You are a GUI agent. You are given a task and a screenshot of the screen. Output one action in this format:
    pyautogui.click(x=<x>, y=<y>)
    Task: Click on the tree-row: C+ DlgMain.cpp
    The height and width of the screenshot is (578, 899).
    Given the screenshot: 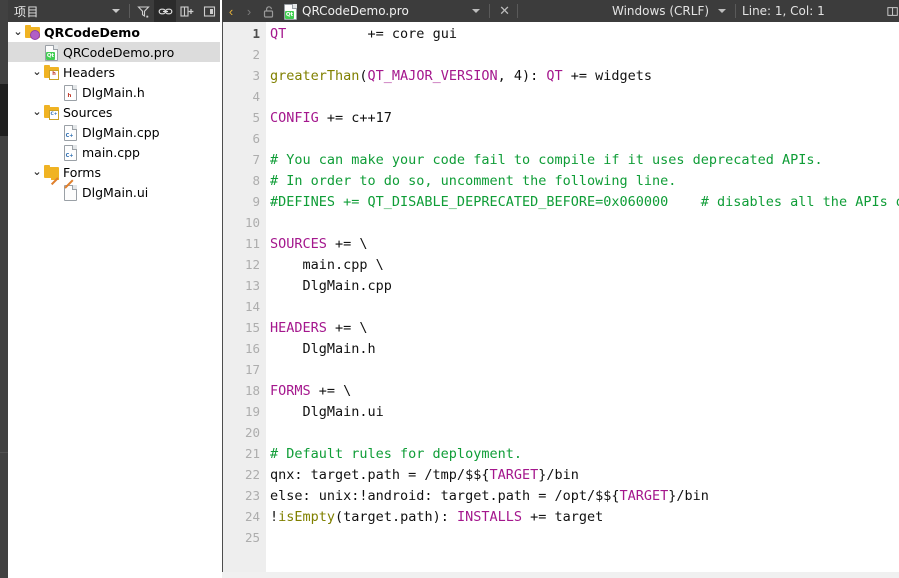 What is the action you would take?
    pyautogui.click(x=114, y=132)
    